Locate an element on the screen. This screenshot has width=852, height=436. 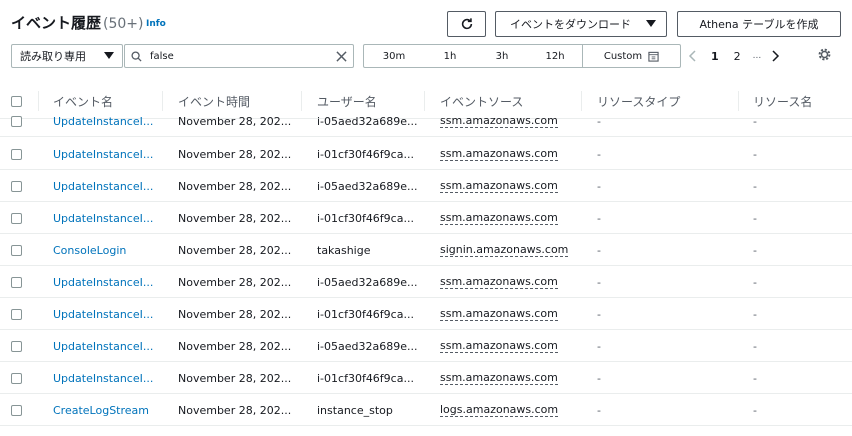
user-name: takashige is located at coordinates (344, 250).